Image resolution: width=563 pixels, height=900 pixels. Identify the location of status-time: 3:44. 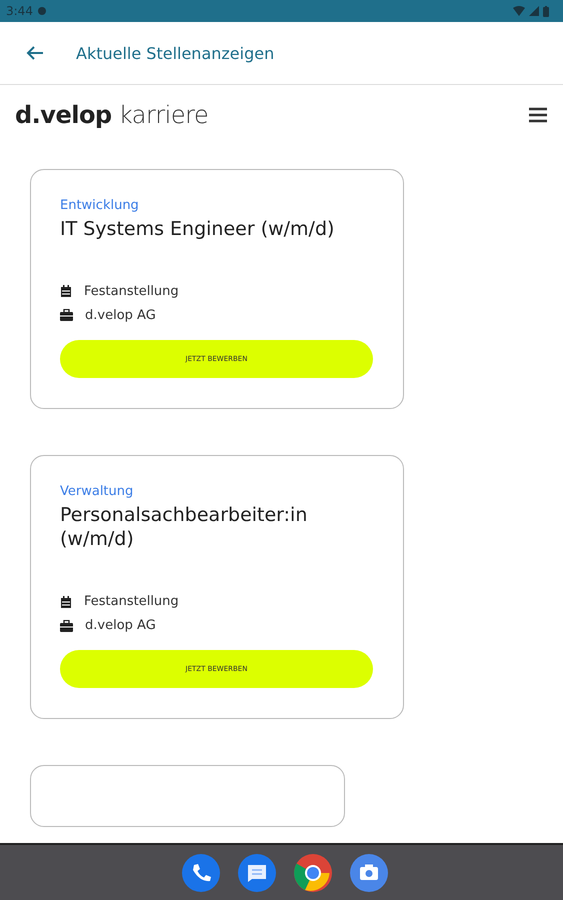
(19, 11).